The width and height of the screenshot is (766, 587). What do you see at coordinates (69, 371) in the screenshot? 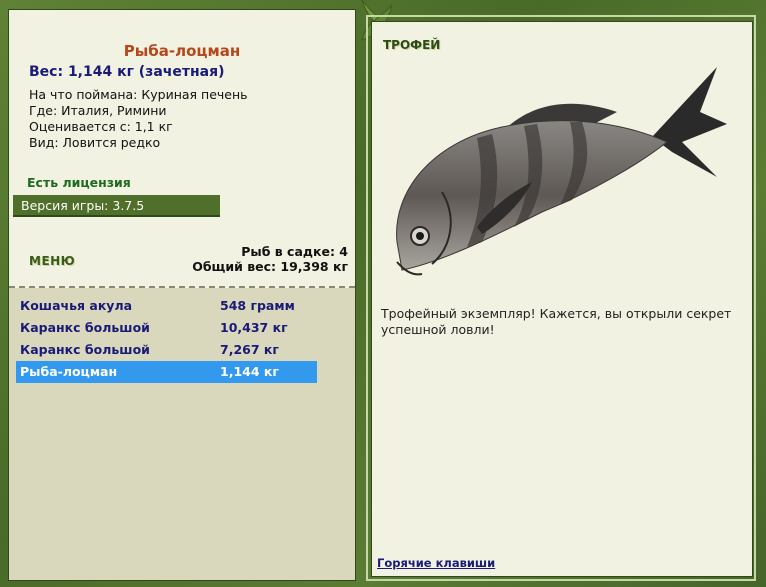
I see `catch-name: Рыба-лоцман` at bounding box center [69, 371].